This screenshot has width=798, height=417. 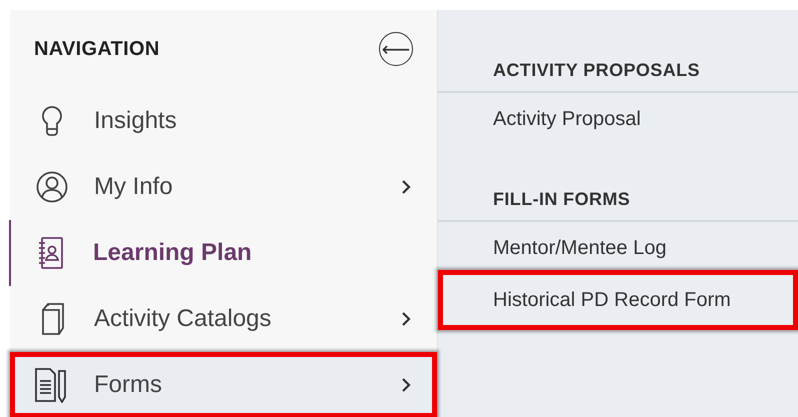 I want to click on highlighted-nav-item: Forms, so click(x=223, y=384).